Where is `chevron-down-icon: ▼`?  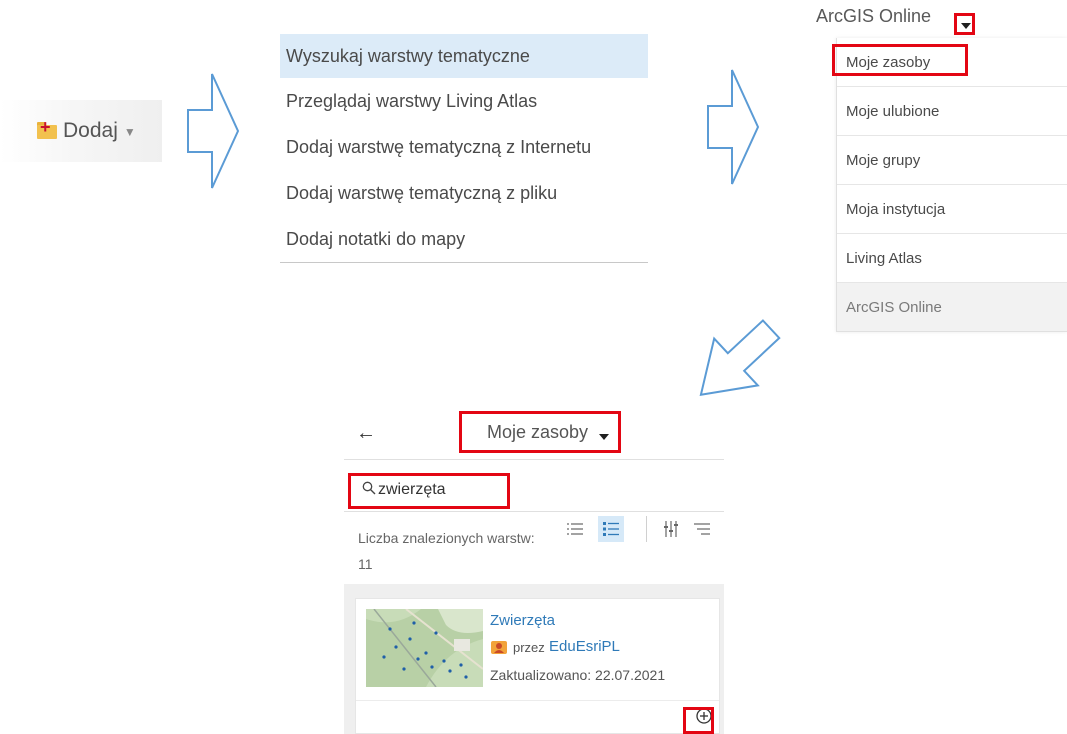
chevron-down-icon: ▼ is located at coordinates (129, 132).